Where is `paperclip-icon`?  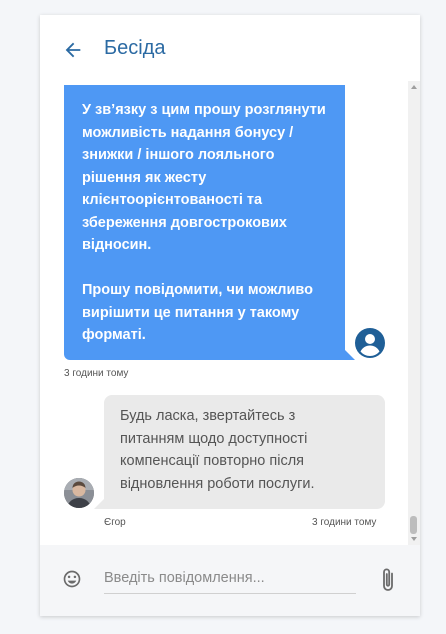
paperclip-icon is located at coordinates (388, 579).